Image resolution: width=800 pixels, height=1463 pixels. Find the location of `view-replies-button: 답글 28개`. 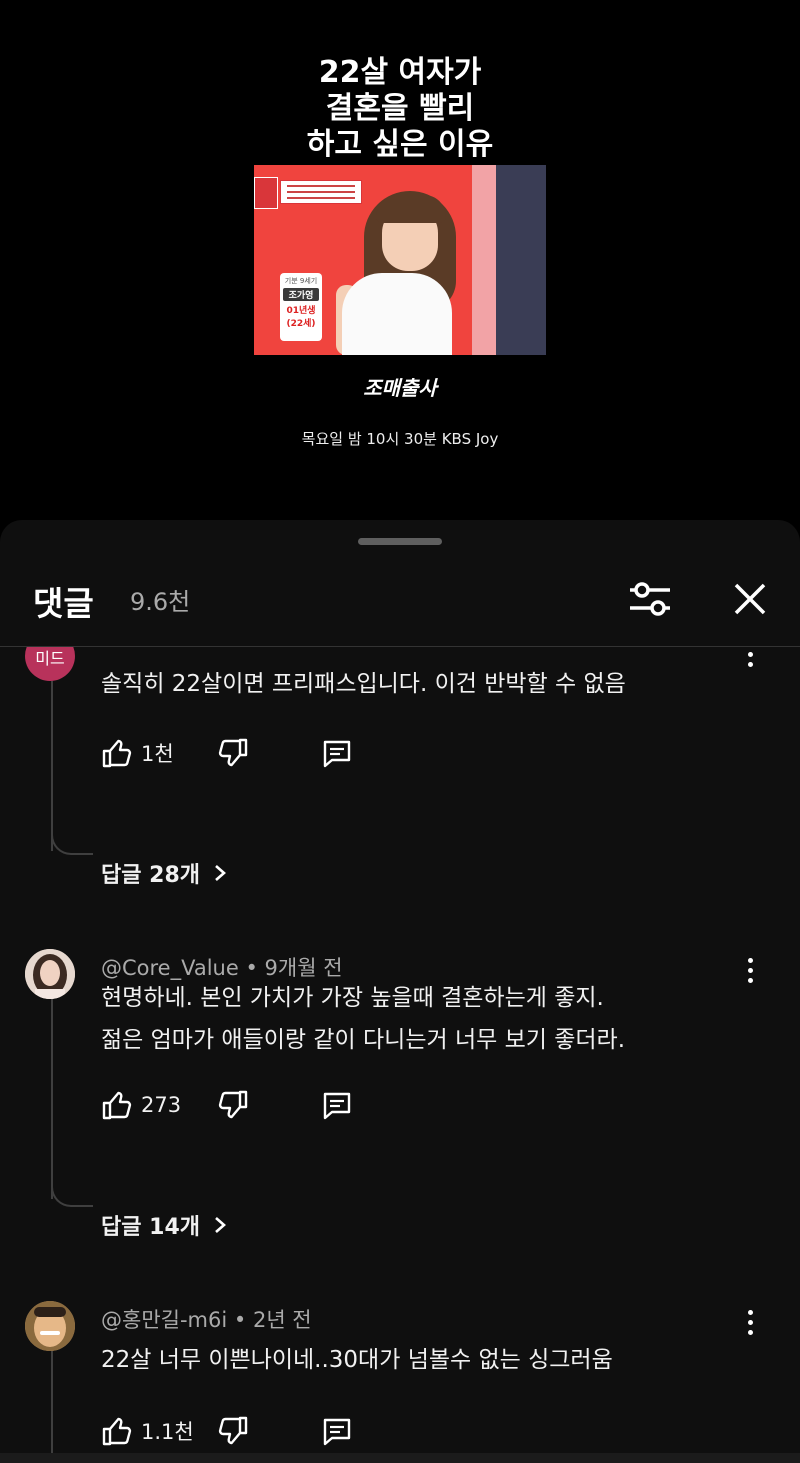

view-replies-button: 답글 28개 is located at coordinates (165, 873).